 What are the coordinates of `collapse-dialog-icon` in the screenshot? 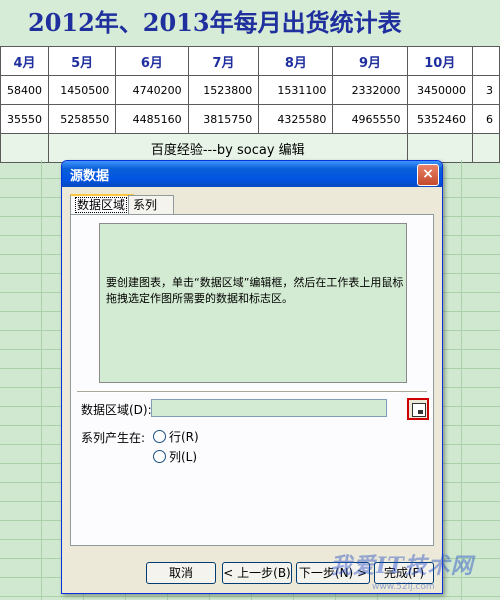 It's located at (419, 410).